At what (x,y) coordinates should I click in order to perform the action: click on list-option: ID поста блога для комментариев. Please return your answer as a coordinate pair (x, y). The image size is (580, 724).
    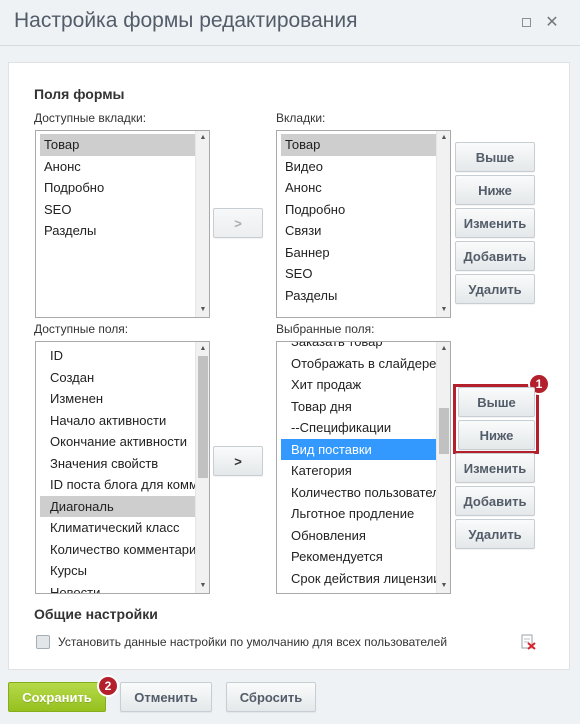
    Looking at the image, I should click on (117, 485).